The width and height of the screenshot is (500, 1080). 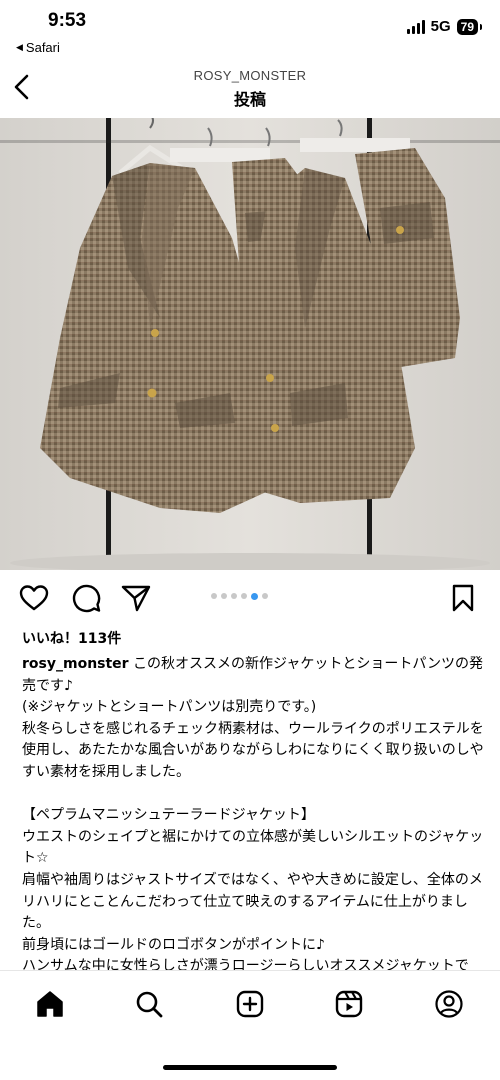 What do you see at coordinates (169, 707) in the screenshot?
I see `caption-line: (※ジャケットとショートパンツは別売りです。)` at bounding box center [169, 707].